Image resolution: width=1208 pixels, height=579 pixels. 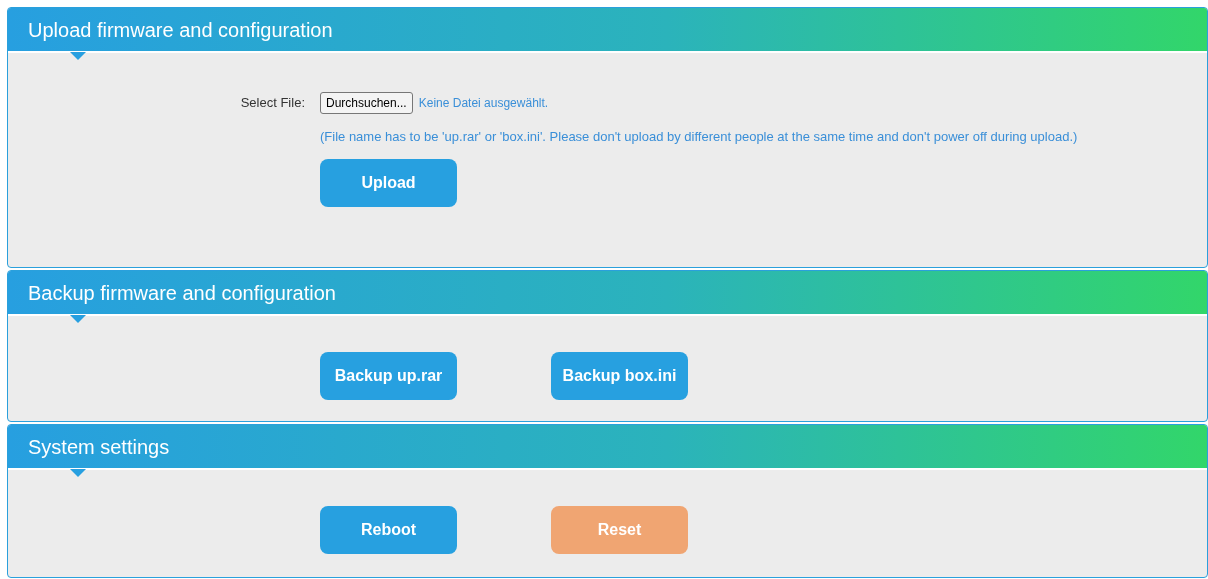 What do you see at coordinates (619, 530) in the screenshot?
I see `action-button: Reset` at bounding box center [619, 530].